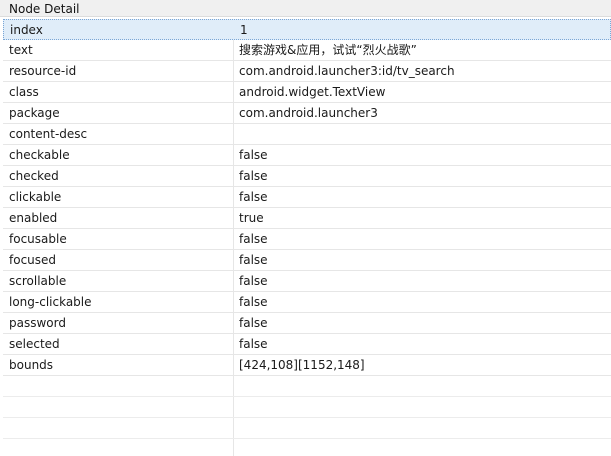 Image resolution: width=611 pixels, height=456 pixels. I want to click on table-row: content-desc, so click(307, 134).